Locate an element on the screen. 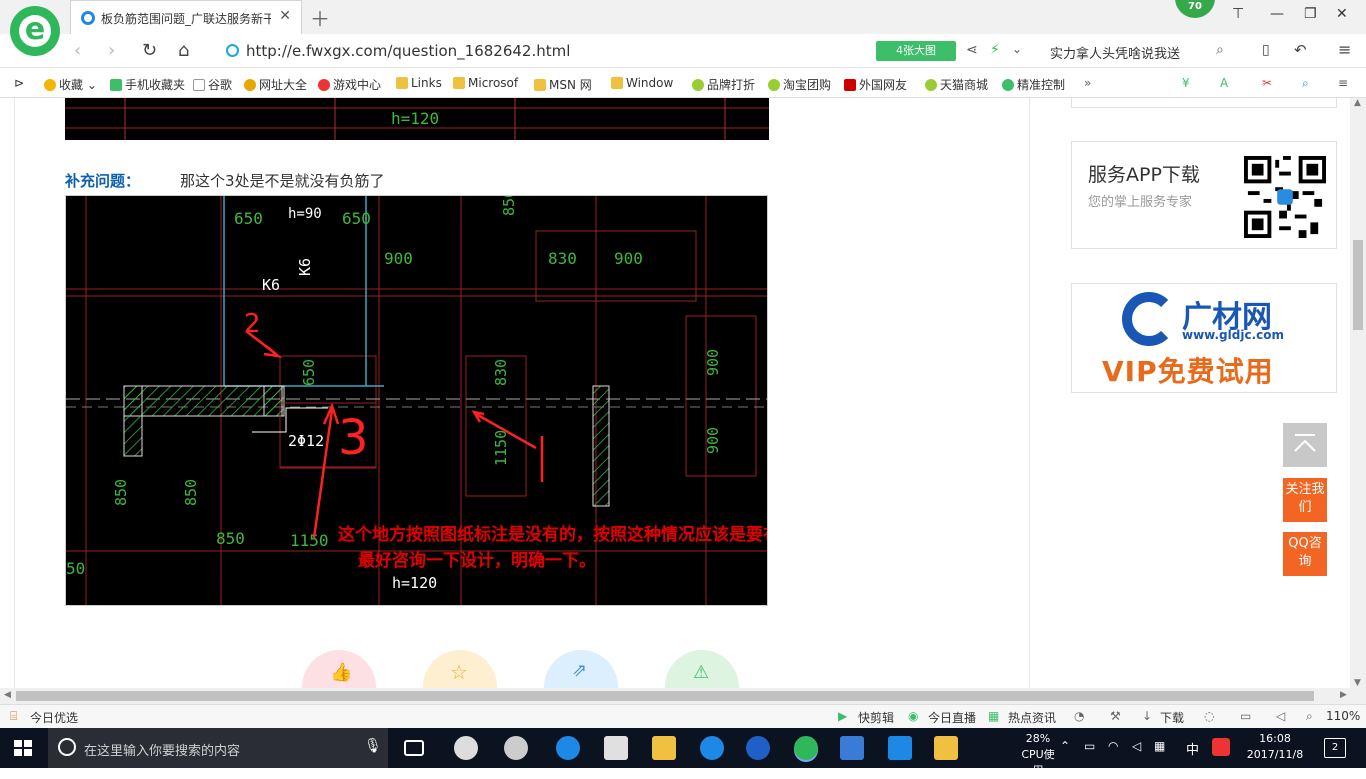  battery-icon: ▭ is located at coordinates (1089, 746).